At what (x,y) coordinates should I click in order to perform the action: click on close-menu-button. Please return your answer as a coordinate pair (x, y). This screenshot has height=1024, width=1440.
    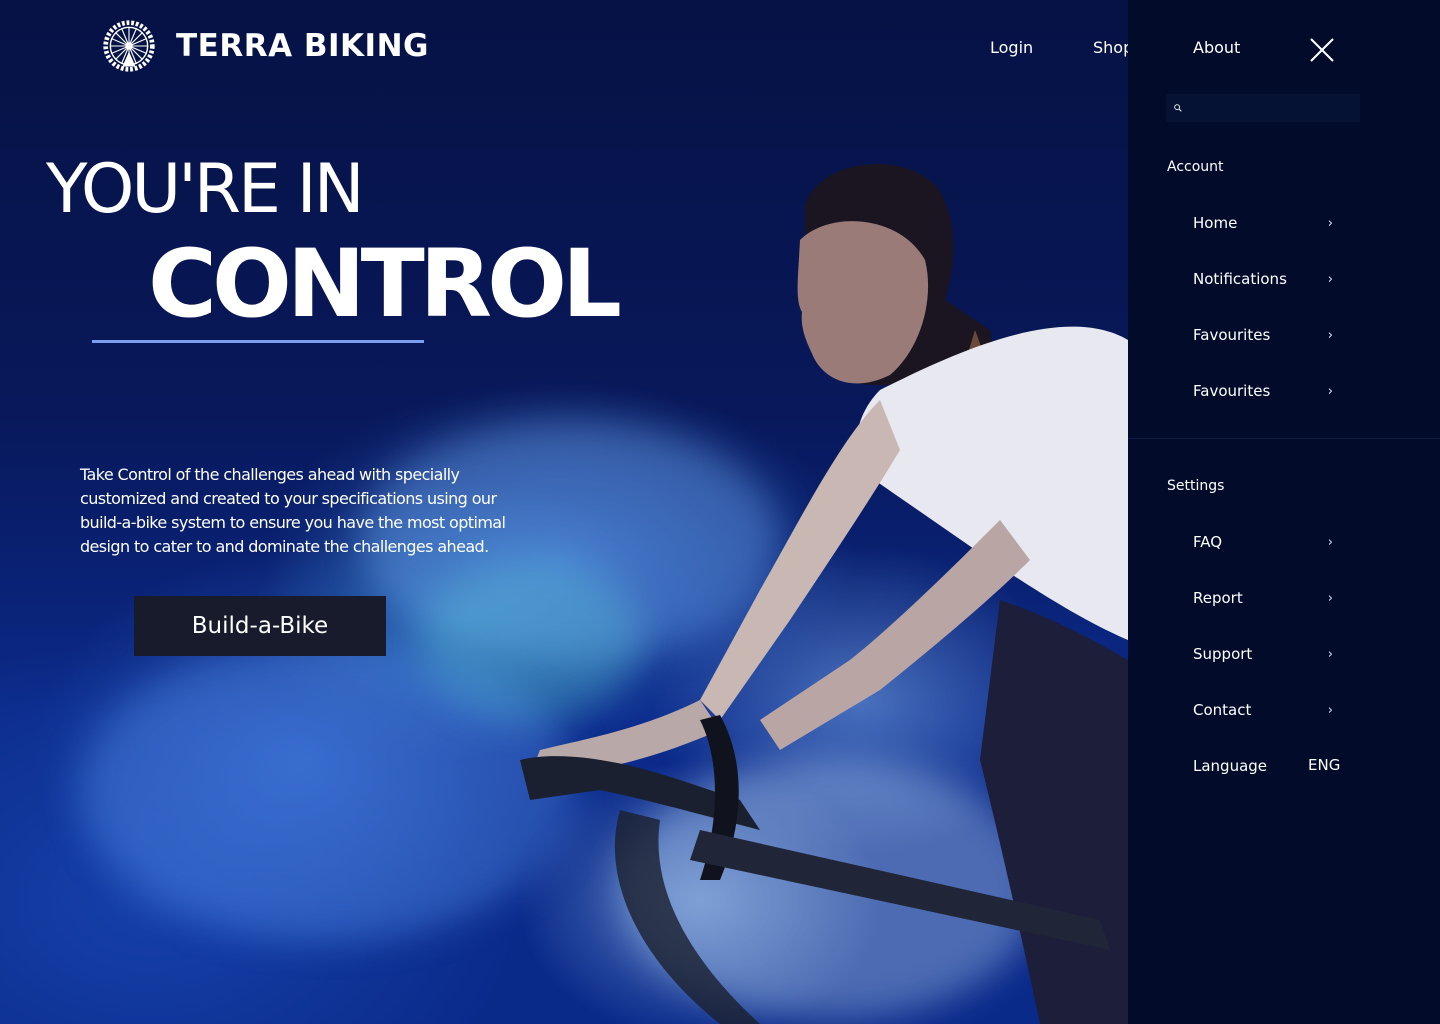
    Looking at the image, I should click on (1322, 50).